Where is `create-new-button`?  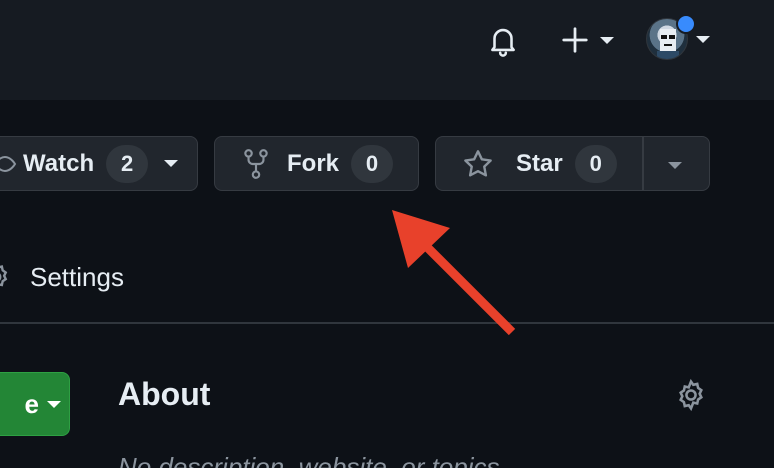 create-new-button is located at coordinates (590, 40).